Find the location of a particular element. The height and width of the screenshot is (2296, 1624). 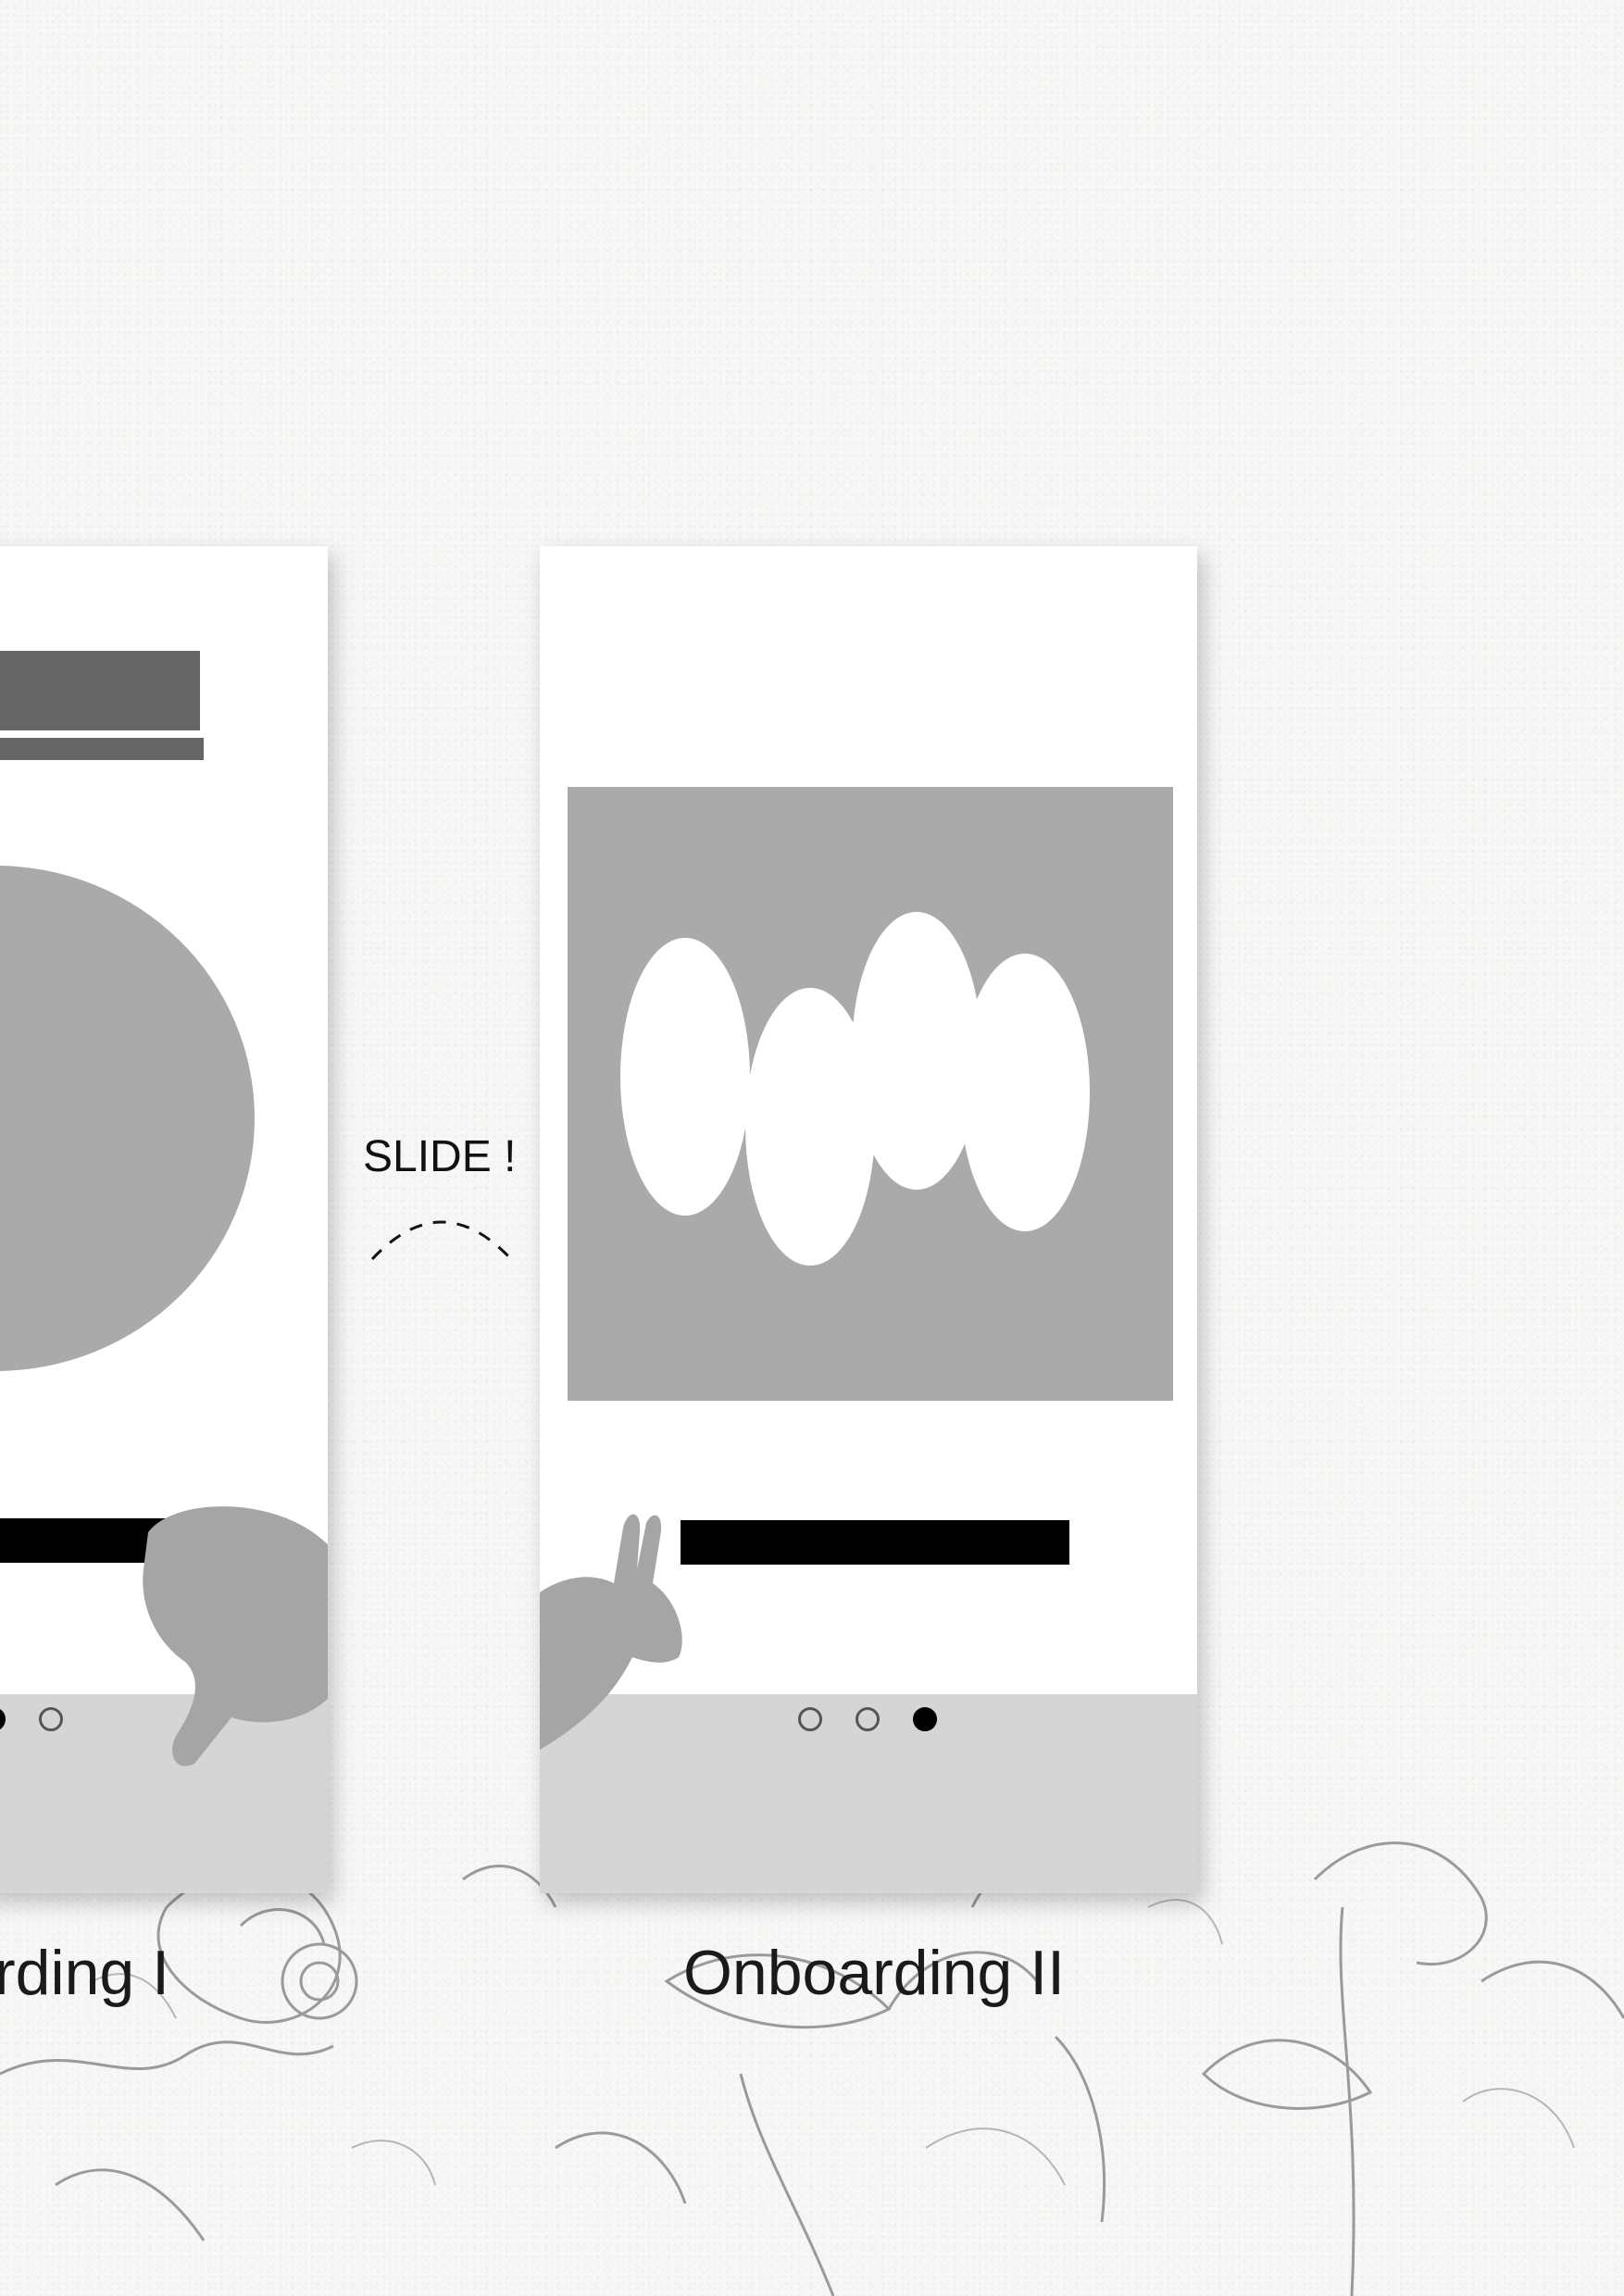

screen-caption-2: Onboarding II is located at coordinates (874, 1973).